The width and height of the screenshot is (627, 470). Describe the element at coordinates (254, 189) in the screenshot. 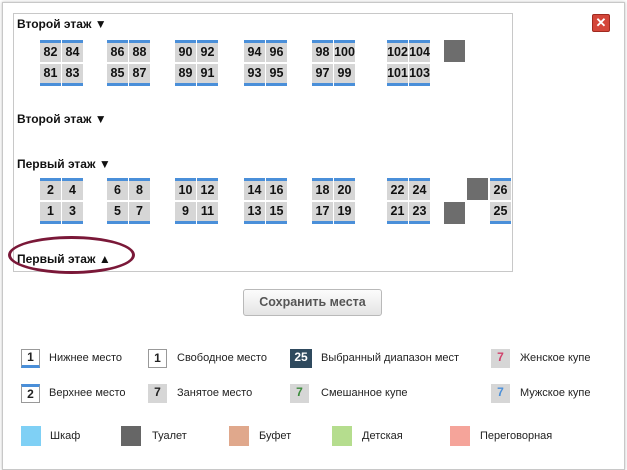

I see `seat-upper: 14` at that location.